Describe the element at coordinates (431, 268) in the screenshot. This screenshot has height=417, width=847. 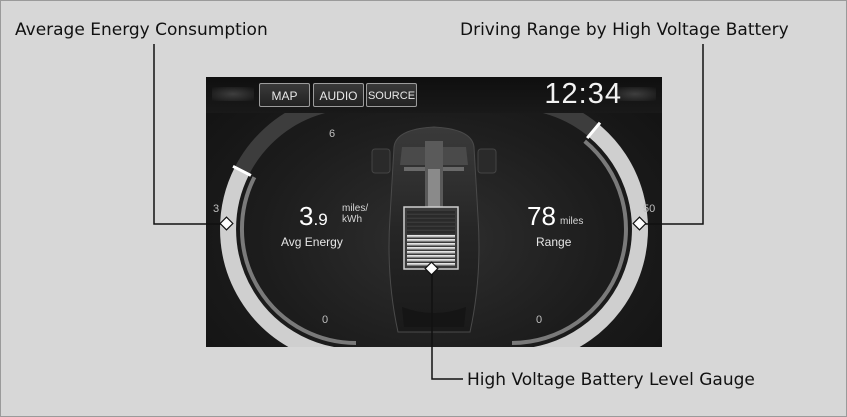
I see `marker-battery-gauge` at that location.